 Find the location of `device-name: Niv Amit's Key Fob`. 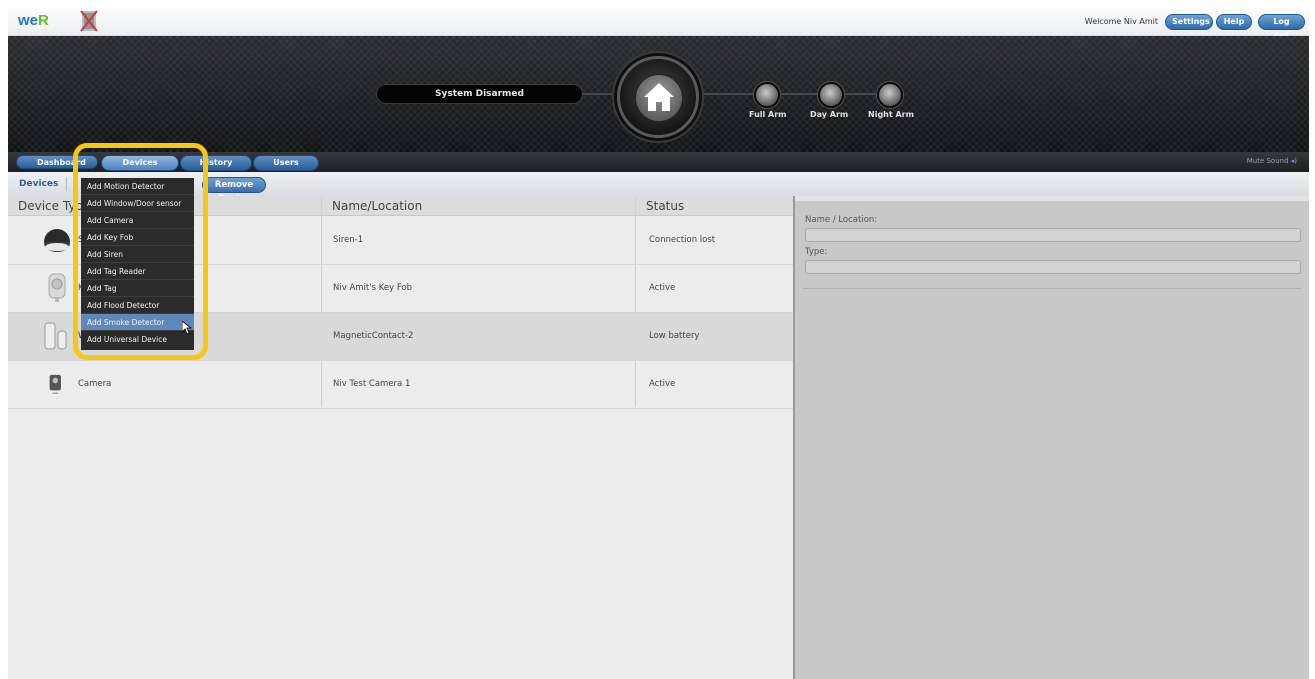

device-name: Niv Amit's Key Fob is located at coordinates (373, 288).